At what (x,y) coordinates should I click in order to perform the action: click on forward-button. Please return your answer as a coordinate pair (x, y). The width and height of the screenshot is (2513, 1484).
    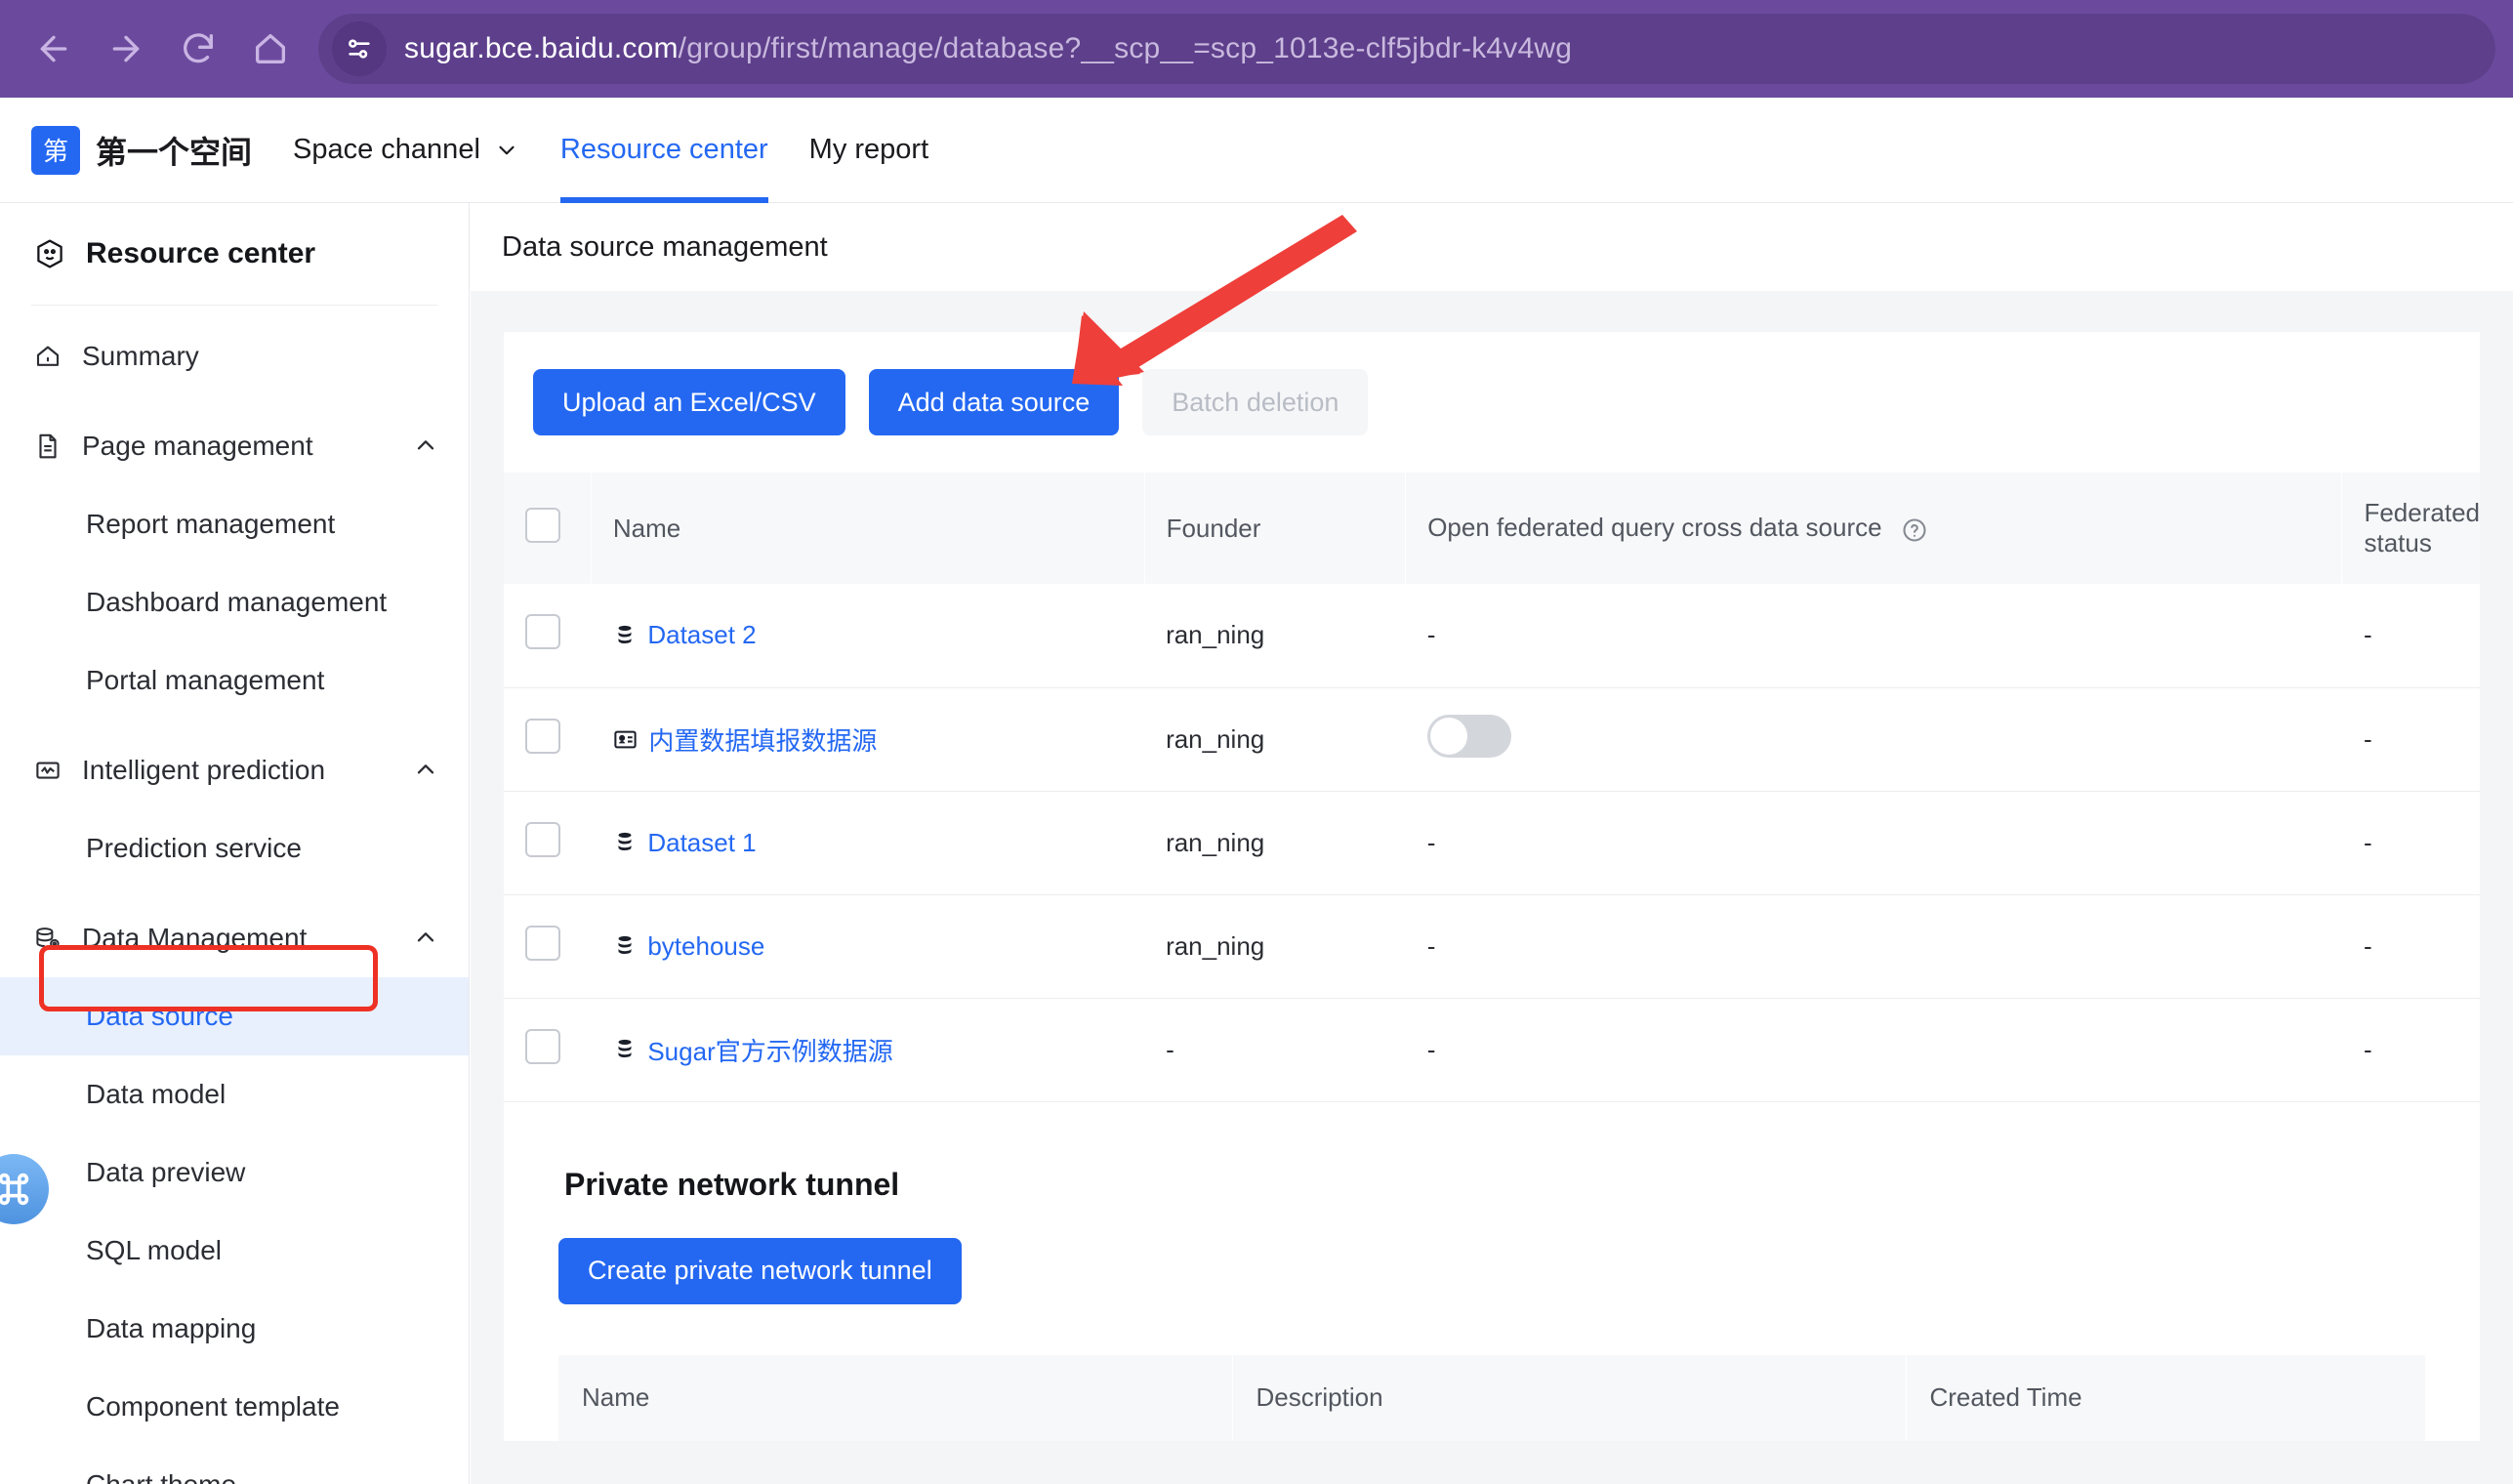
    Looking at the image, I should click on (126, 49).